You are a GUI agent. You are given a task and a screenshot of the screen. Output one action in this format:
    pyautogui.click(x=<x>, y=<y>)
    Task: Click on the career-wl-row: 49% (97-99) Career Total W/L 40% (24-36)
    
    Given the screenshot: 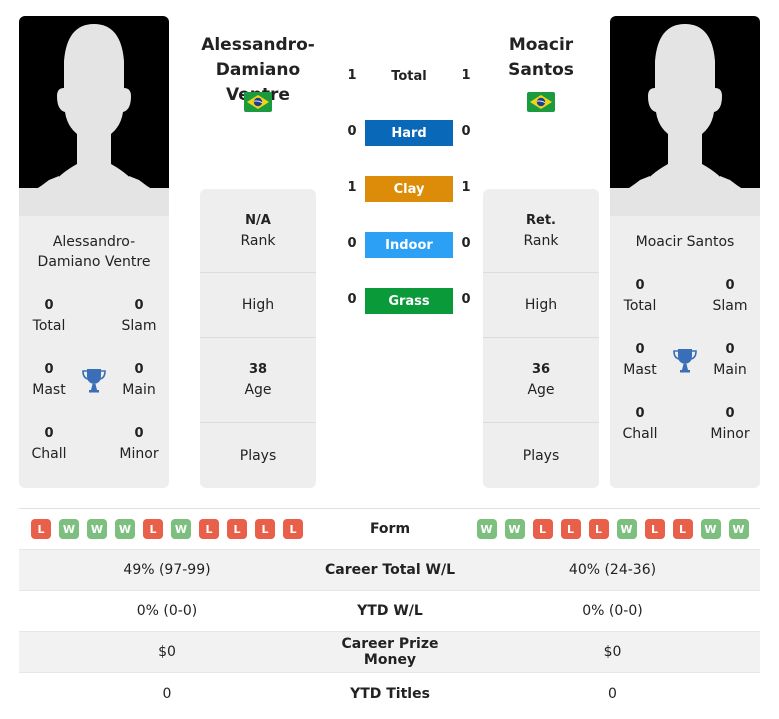 What is the action you would take?
    pyautogui.click(x=389, y=570)
    